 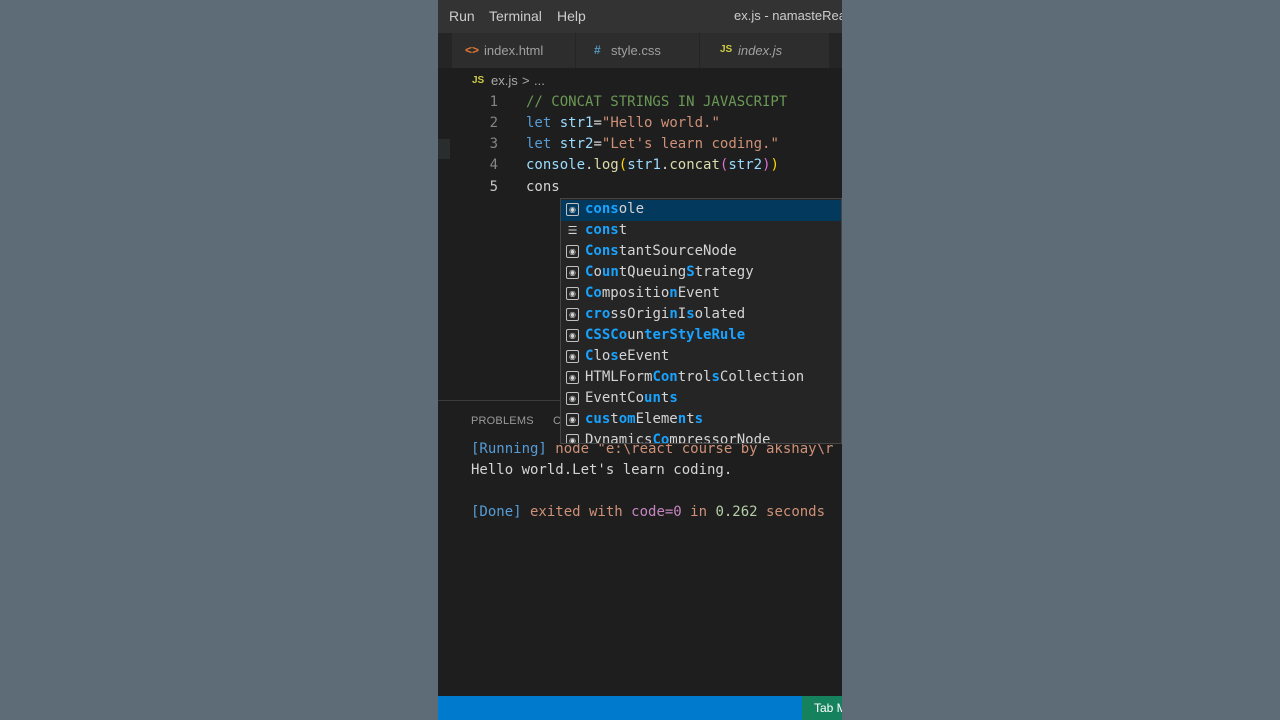 I want to click on label-text: tantSourceNode, so click(x=677, y=251).